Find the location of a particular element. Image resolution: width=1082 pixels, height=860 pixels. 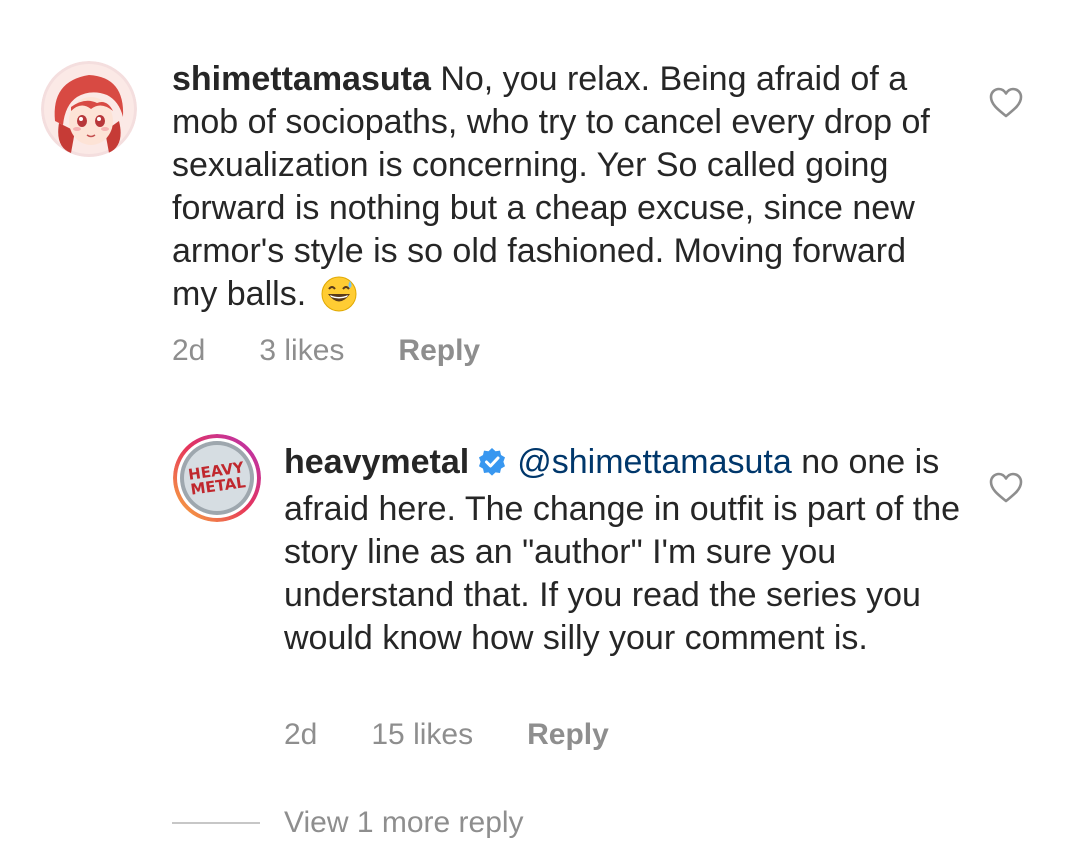

comment-username: shimettamasuta is located at coordinates (301, 79).